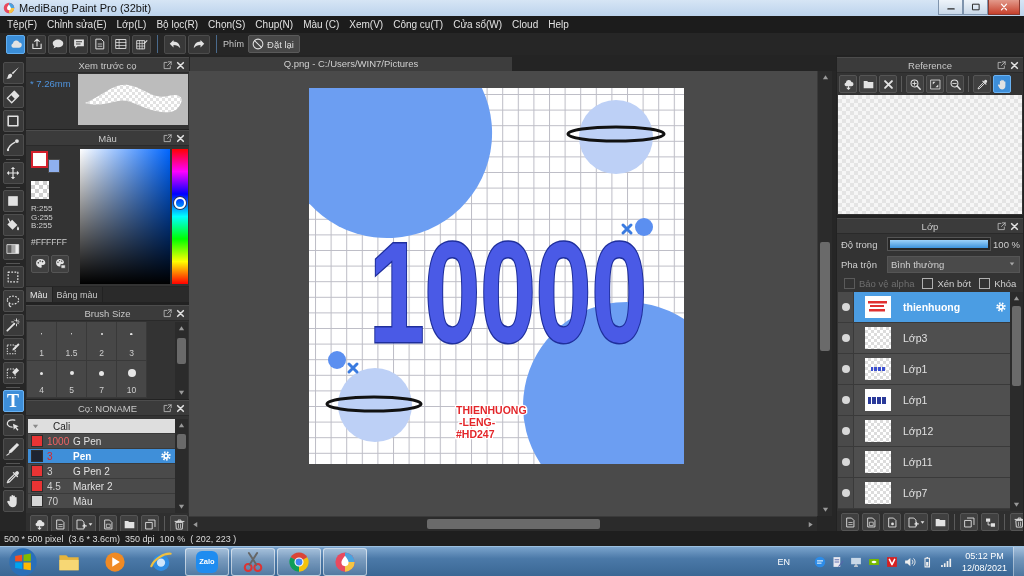  I want to click on show-desktop-button, so click(1018, 561).